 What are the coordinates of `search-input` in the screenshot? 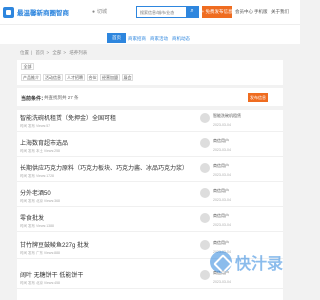 It's located at (161, 12).